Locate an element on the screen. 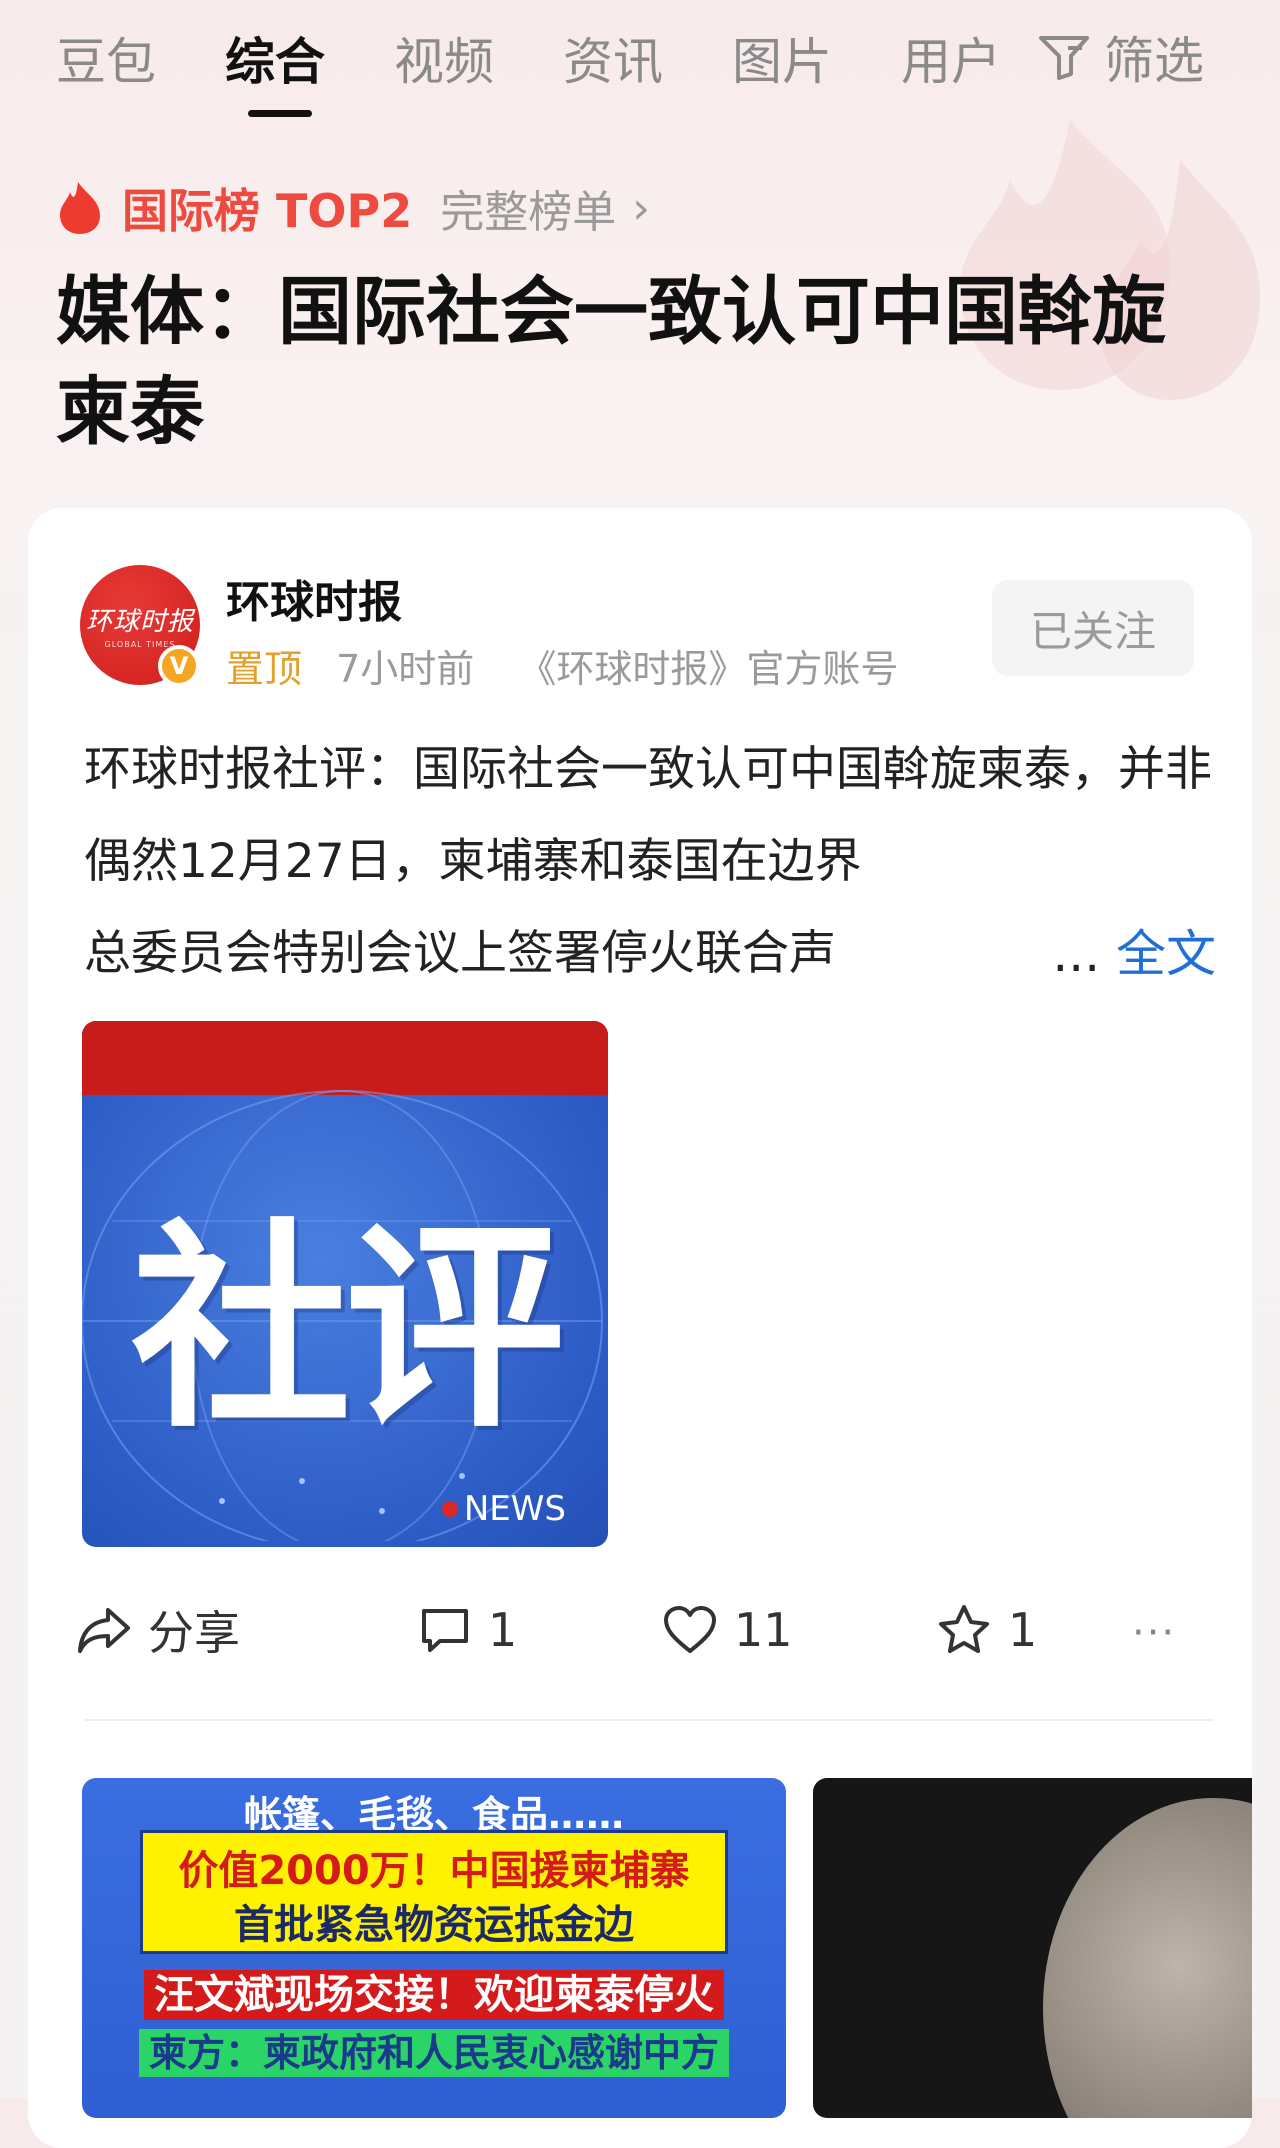  like-count: 11 is located at coordinates (763, 1630).